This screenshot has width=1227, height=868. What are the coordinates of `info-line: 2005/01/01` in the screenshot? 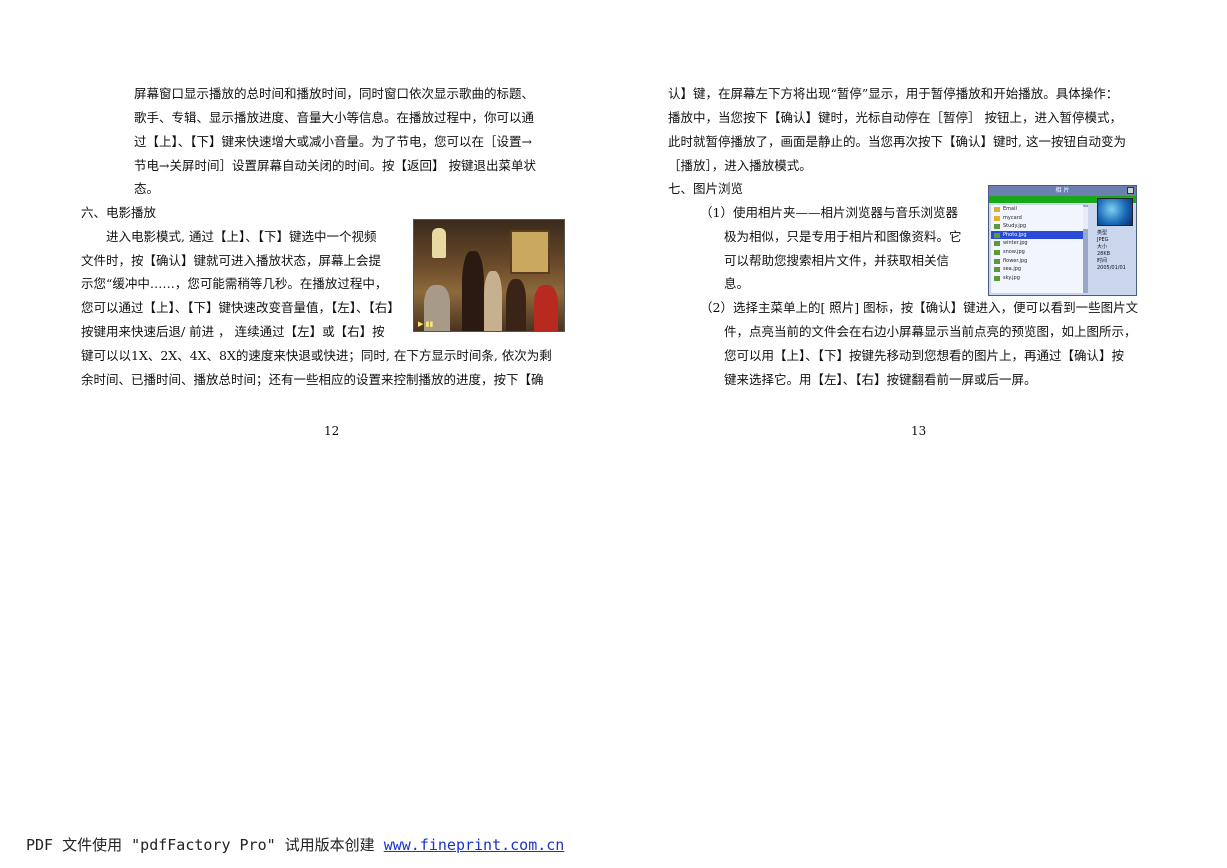 It's located at (1111, 268).